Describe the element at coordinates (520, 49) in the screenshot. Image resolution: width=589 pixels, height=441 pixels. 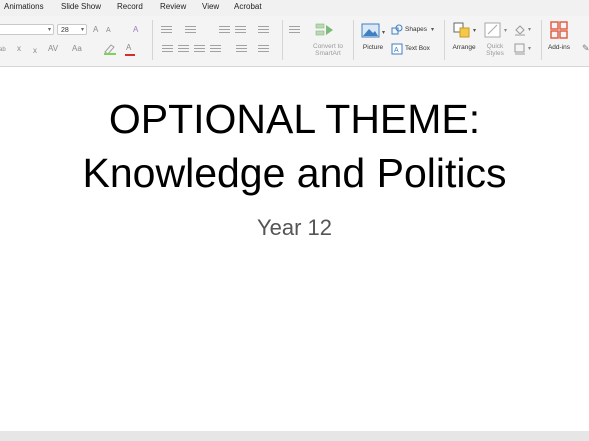
I see `shape-outline-icon` at that location.